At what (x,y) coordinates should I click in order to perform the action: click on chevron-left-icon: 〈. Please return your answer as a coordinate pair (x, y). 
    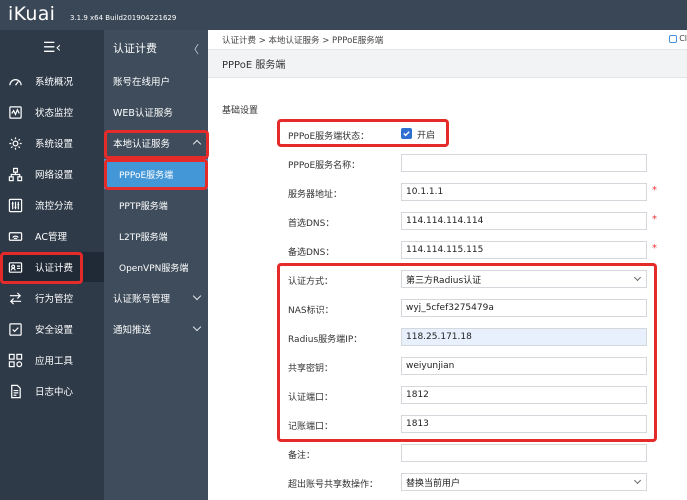
    Looking at the image, I should click on (193, 49).